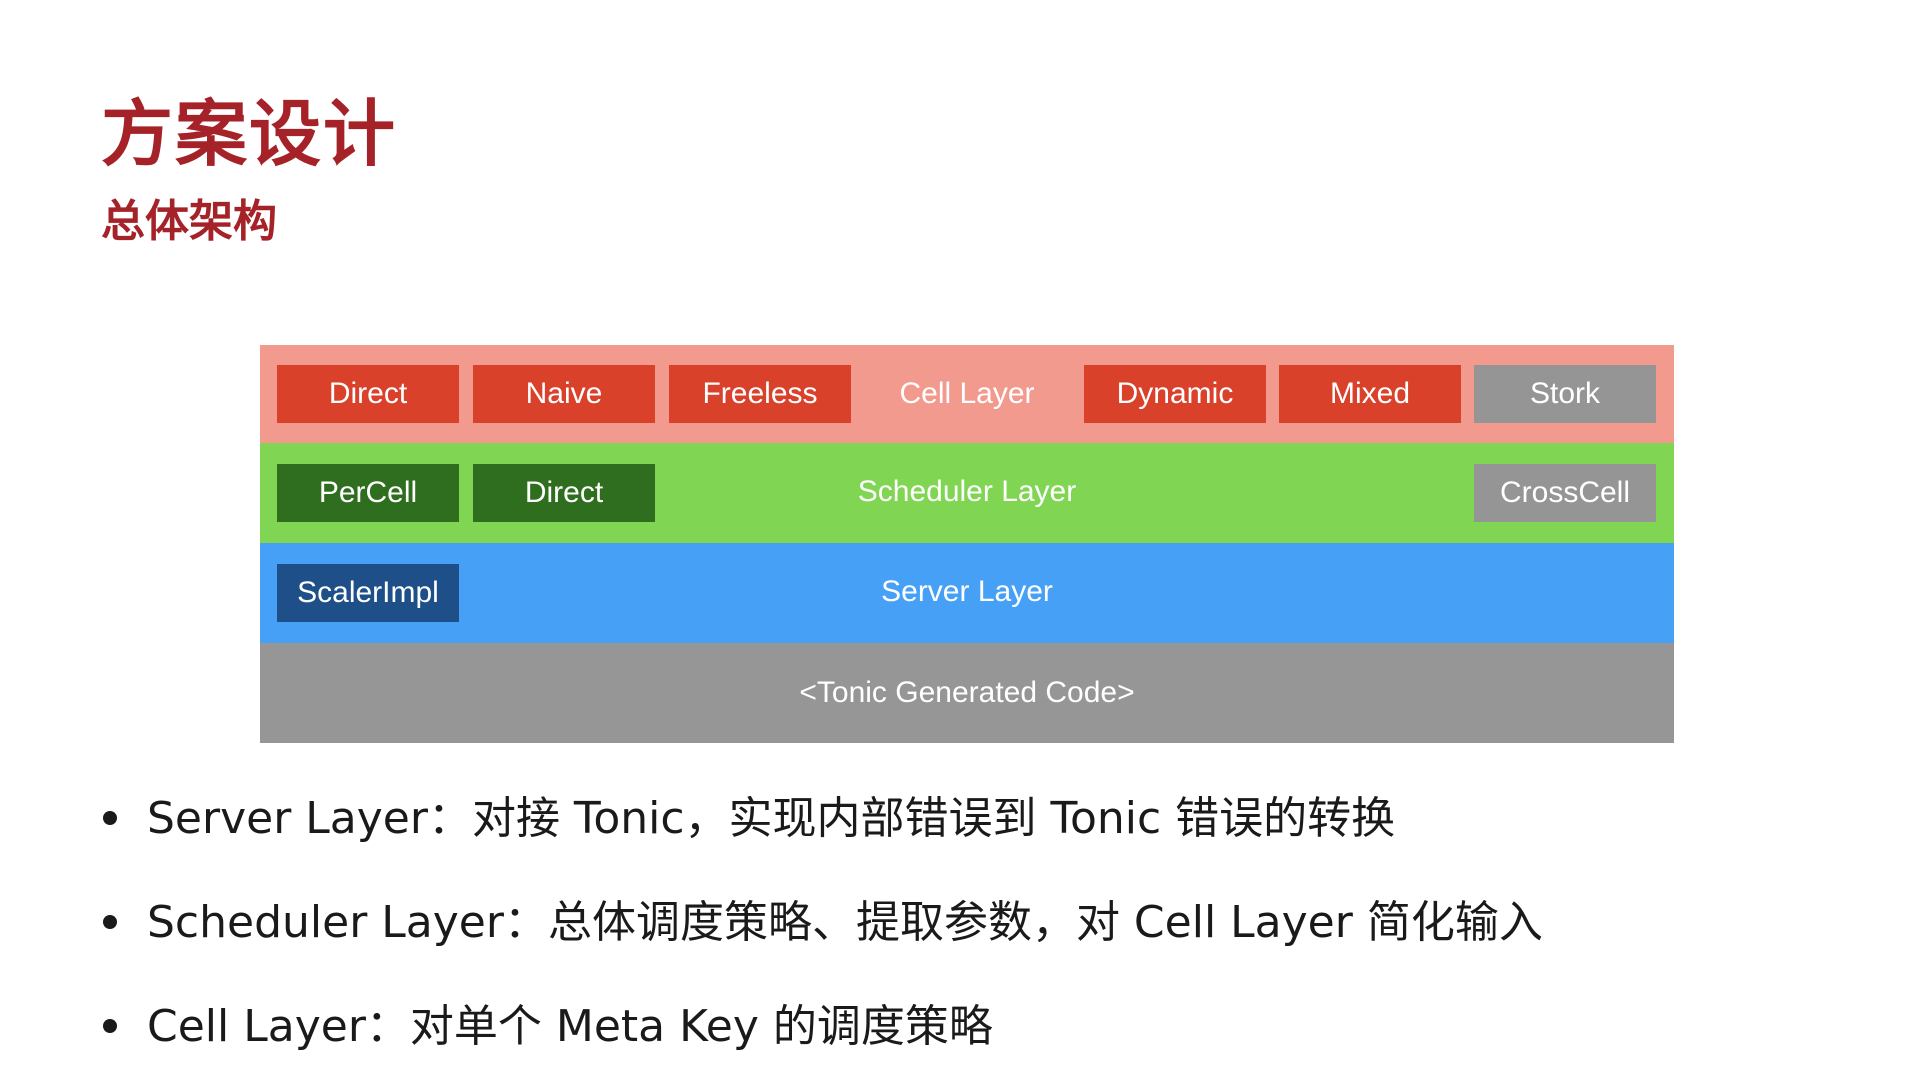 This screenshot has width=1920, height=1080. I want to click on tonic-layer: <Tonic Generated Code>, so click(967, 693).